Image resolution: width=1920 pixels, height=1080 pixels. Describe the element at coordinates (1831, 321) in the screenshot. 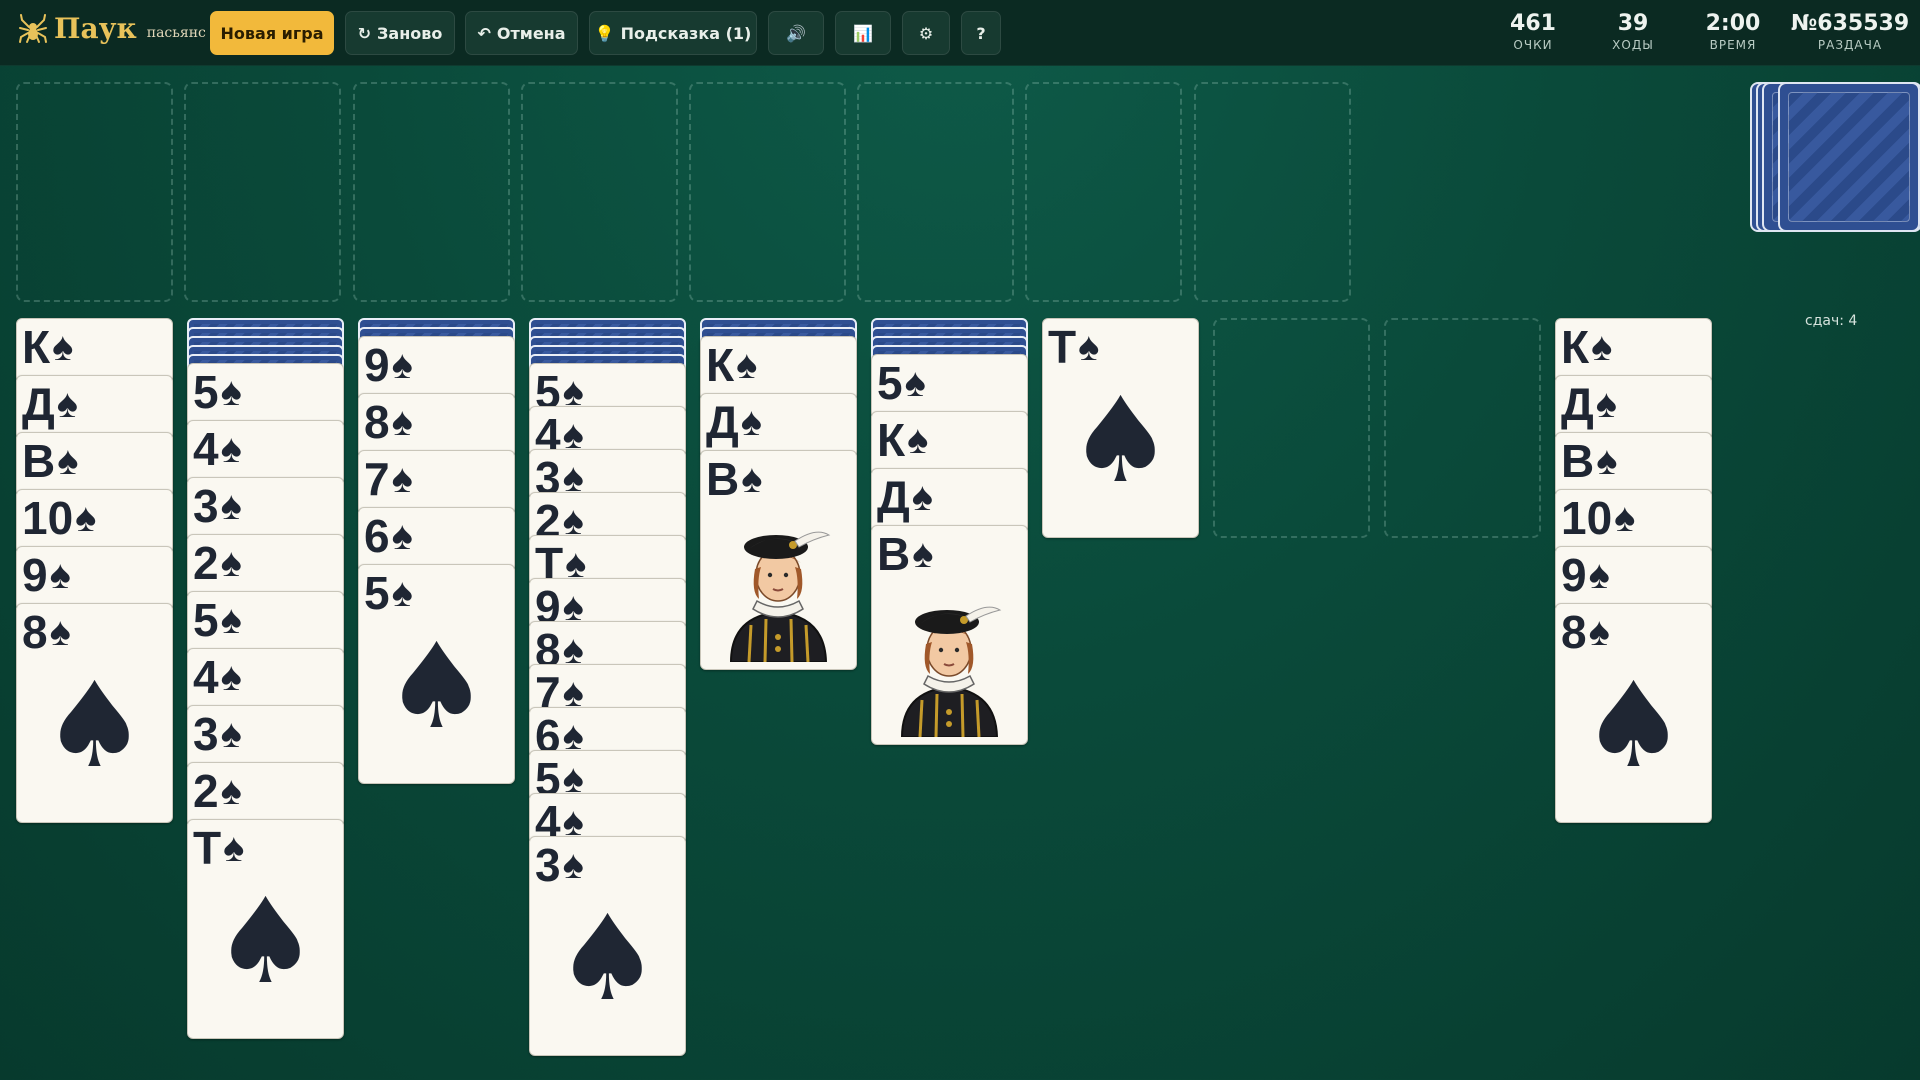

I see `deals-remaining: сдач: 4` at that location.